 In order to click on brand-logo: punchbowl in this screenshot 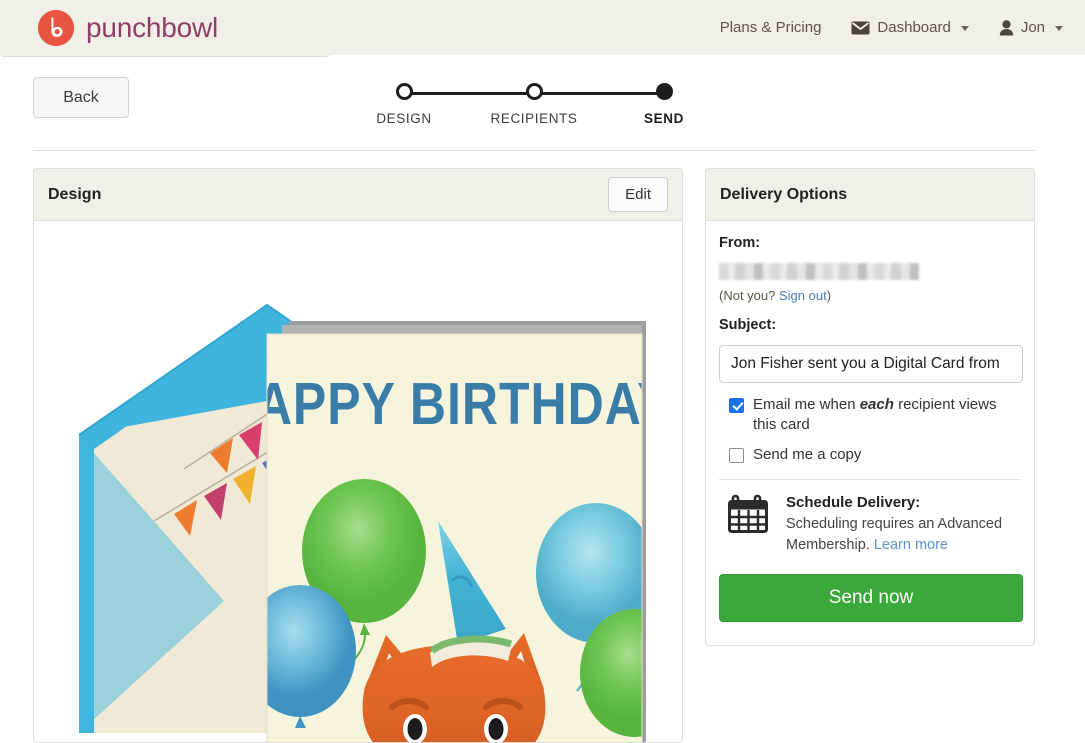, I will do `click(128, 27)`.